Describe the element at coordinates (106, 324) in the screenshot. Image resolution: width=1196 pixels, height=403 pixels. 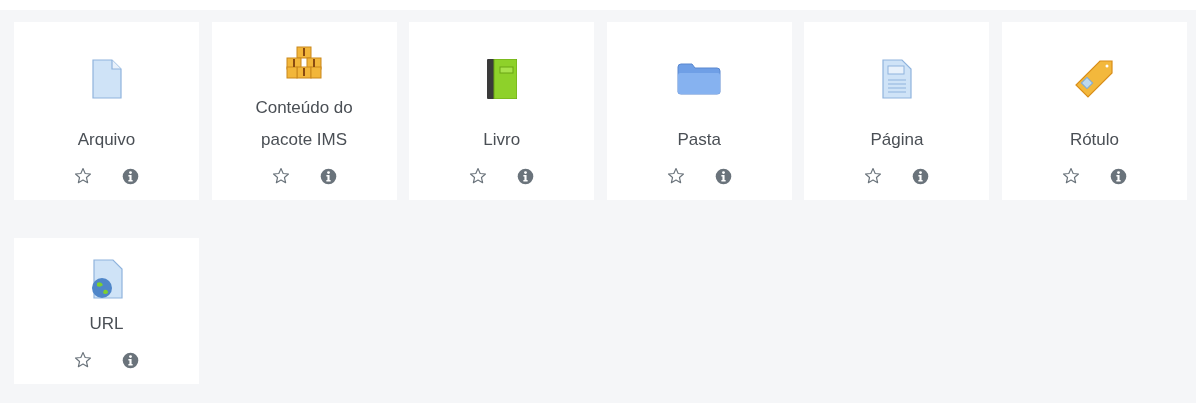
I see `activity-name: URL` at that location.